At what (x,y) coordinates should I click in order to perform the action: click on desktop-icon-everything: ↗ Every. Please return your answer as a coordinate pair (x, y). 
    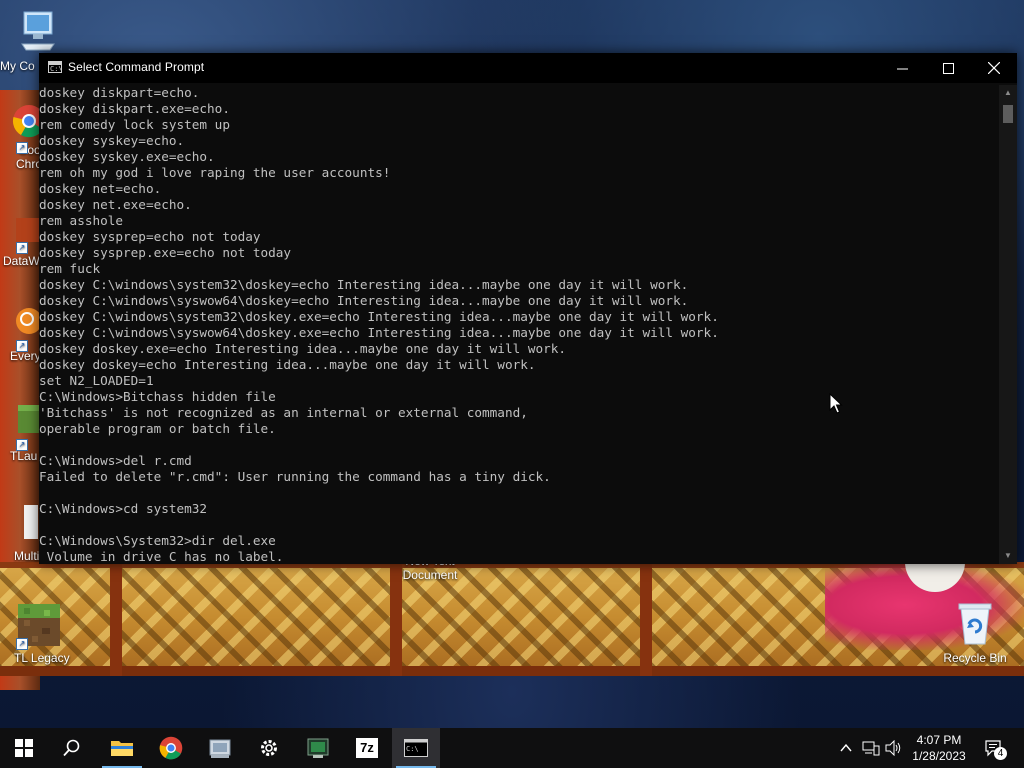
    Looking at the image, I should click on (21, 334).